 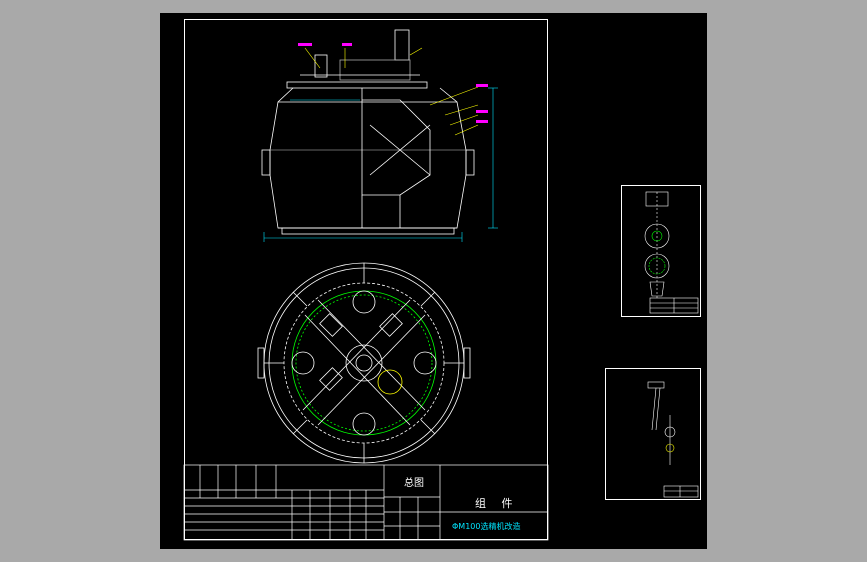 I want to click on drawing-name: 总图, so click(x=414, y=483).